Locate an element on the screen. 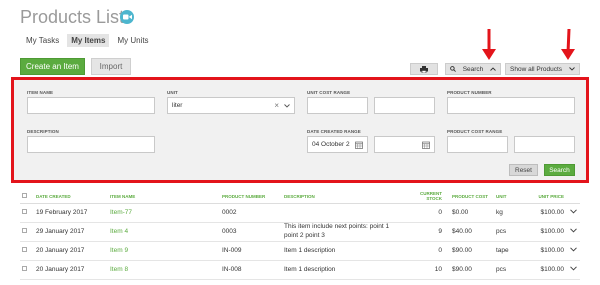 Image resolution: width=600 pixels, height=285 pixels. select-all-cell is located at coordinates (27, 197).